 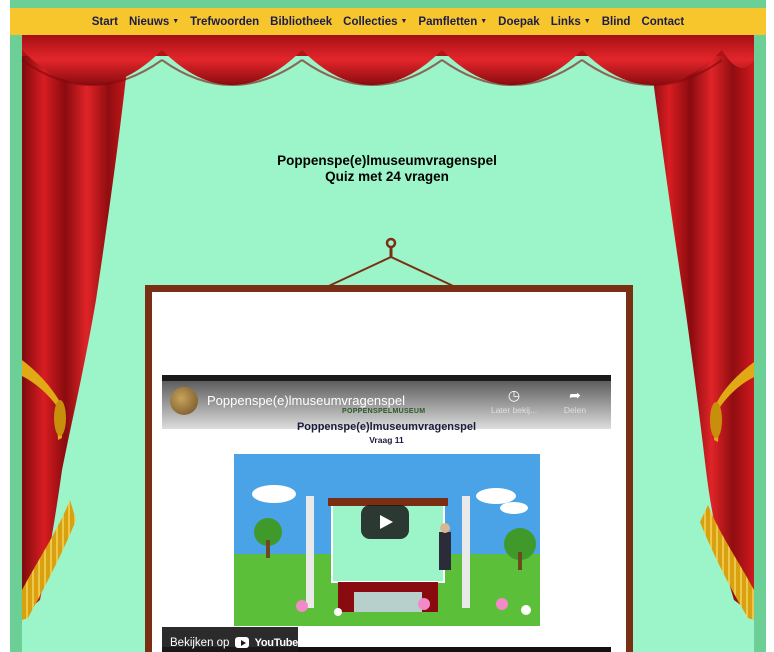 What do you see at coordinates (384, 411) in the screenshot?
I see `museum-logo-text: POPPENSPELMUSEUM` at bounding box center [384, 411].